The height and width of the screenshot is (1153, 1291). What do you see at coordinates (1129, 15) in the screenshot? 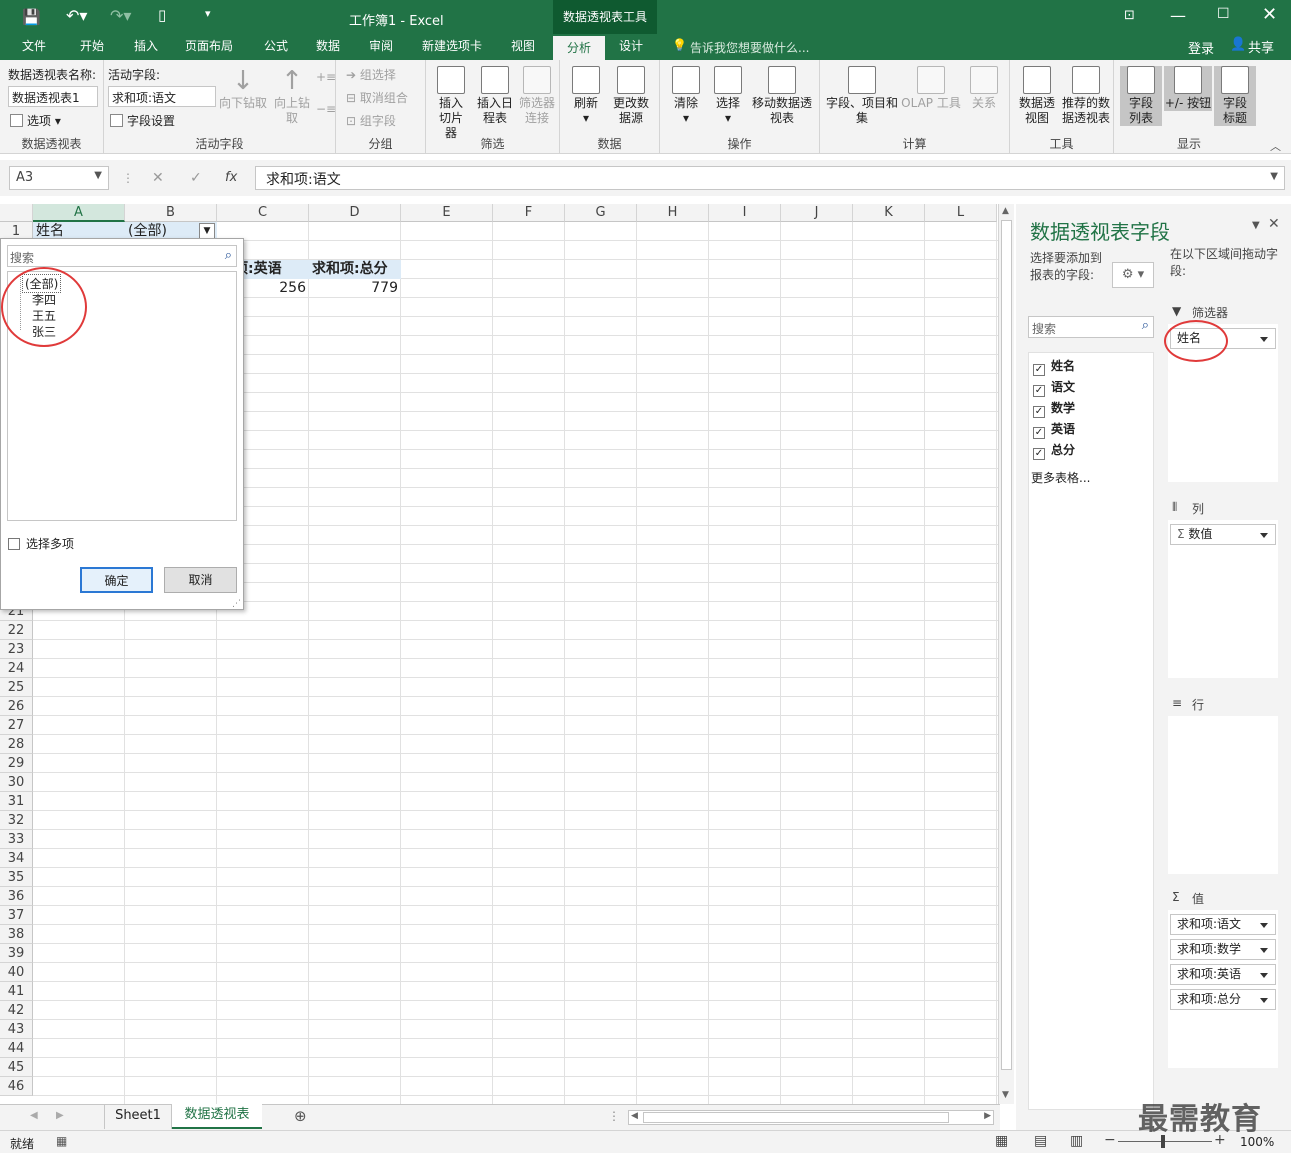
I see `ribbon-display-icon: ⊡` at bounding box center [1129, 15].